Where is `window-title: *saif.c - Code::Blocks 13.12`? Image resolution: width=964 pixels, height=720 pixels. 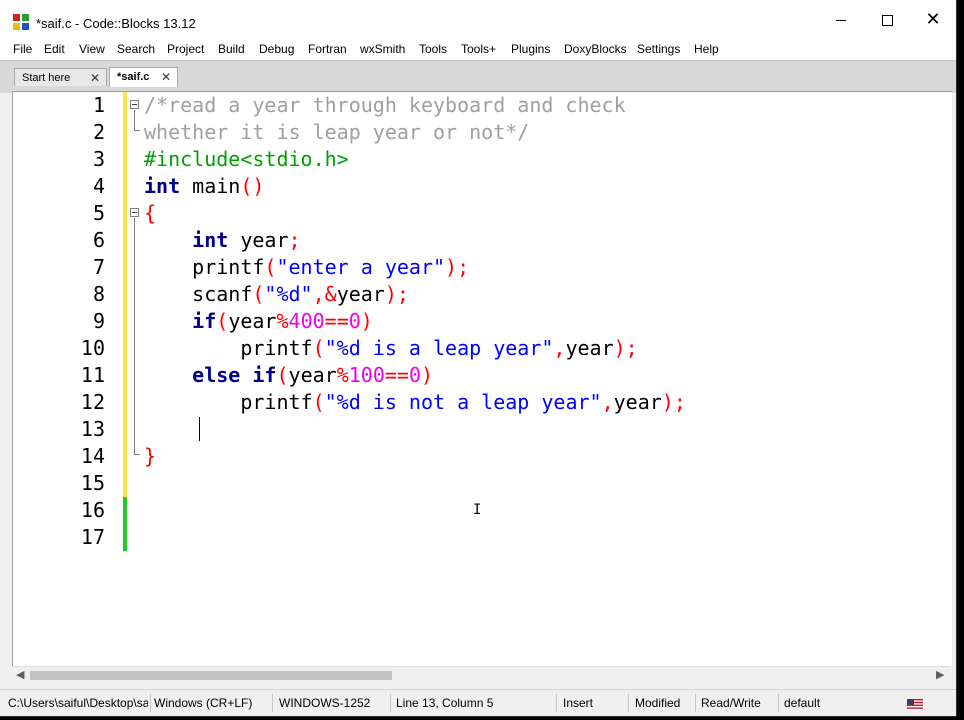 window-title: *saif.c - Code::Blocks 13.12 is located at coordinates (116, 23).